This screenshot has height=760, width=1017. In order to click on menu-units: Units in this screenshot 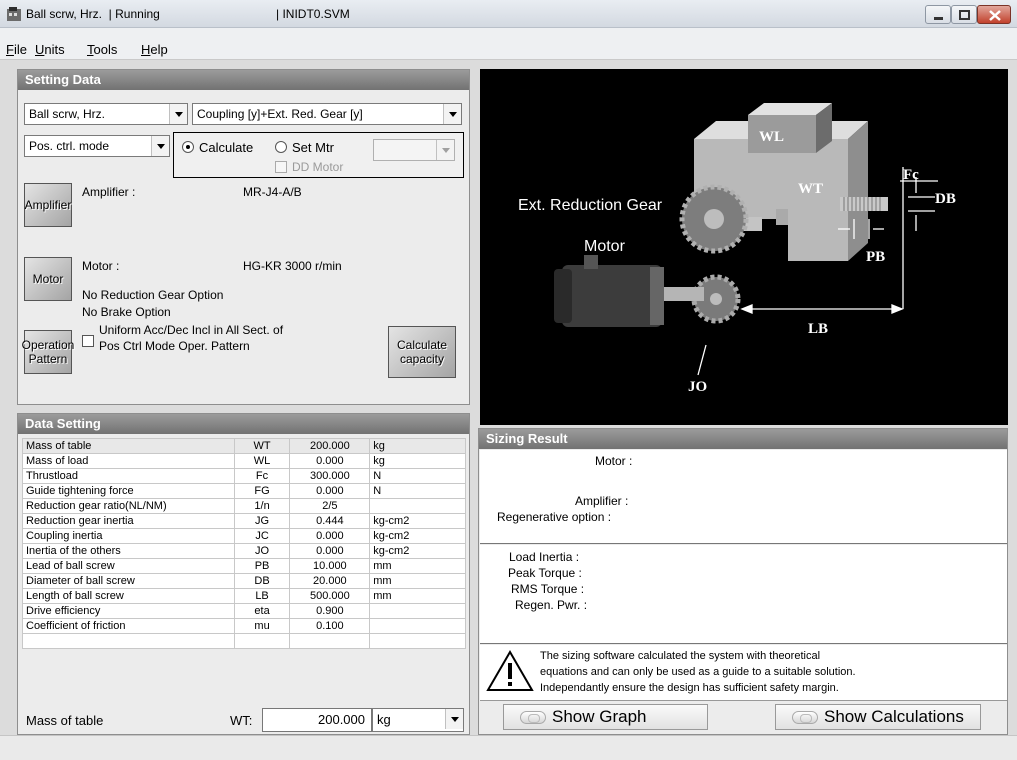, I will do `click(50, 49)`.